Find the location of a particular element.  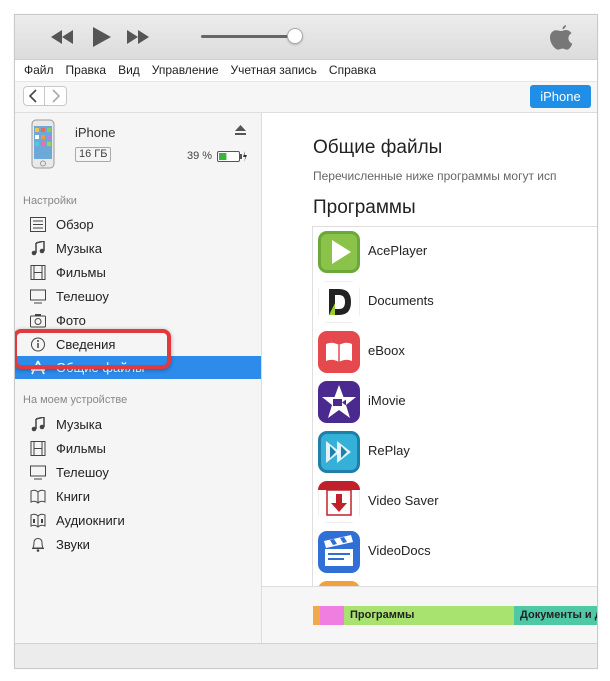

volume-slider-track is located at coordinates (249, 36).